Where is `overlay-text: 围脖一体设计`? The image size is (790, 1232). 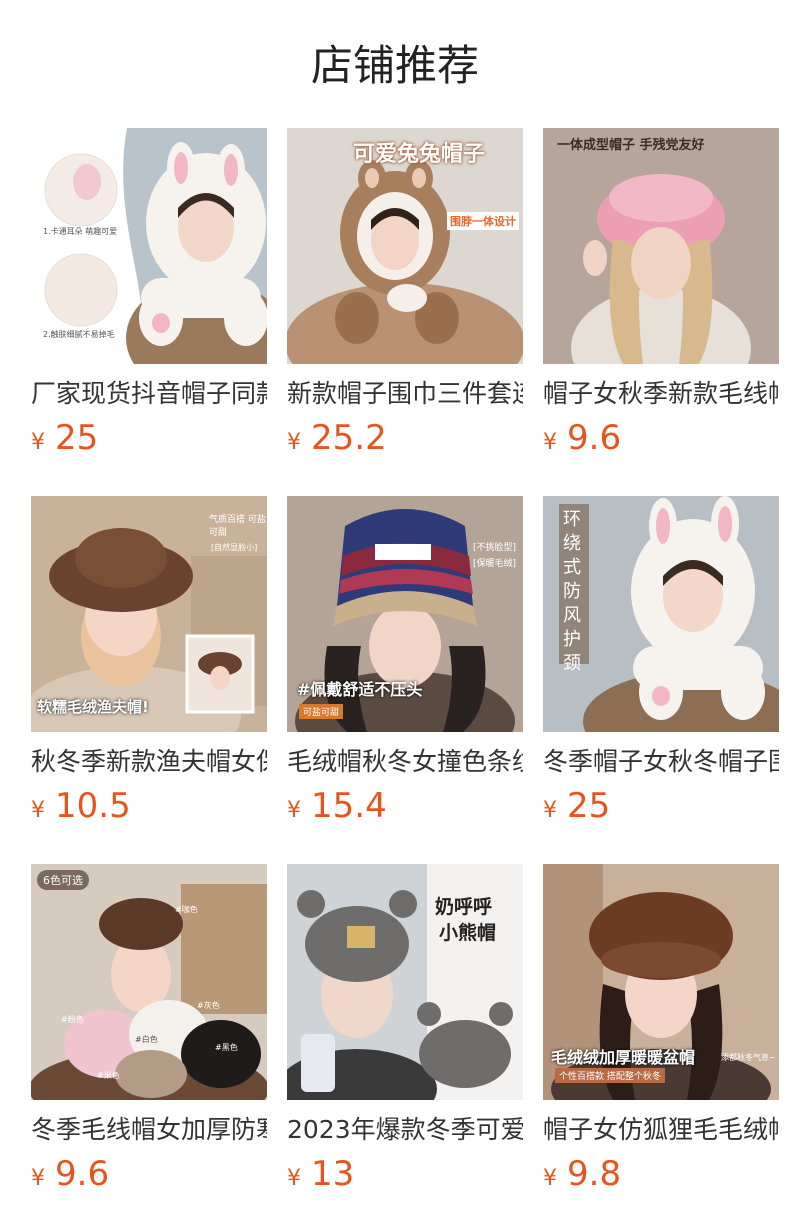
overlay-text: 围脖一体设计 is located at coordinates (483, 221).